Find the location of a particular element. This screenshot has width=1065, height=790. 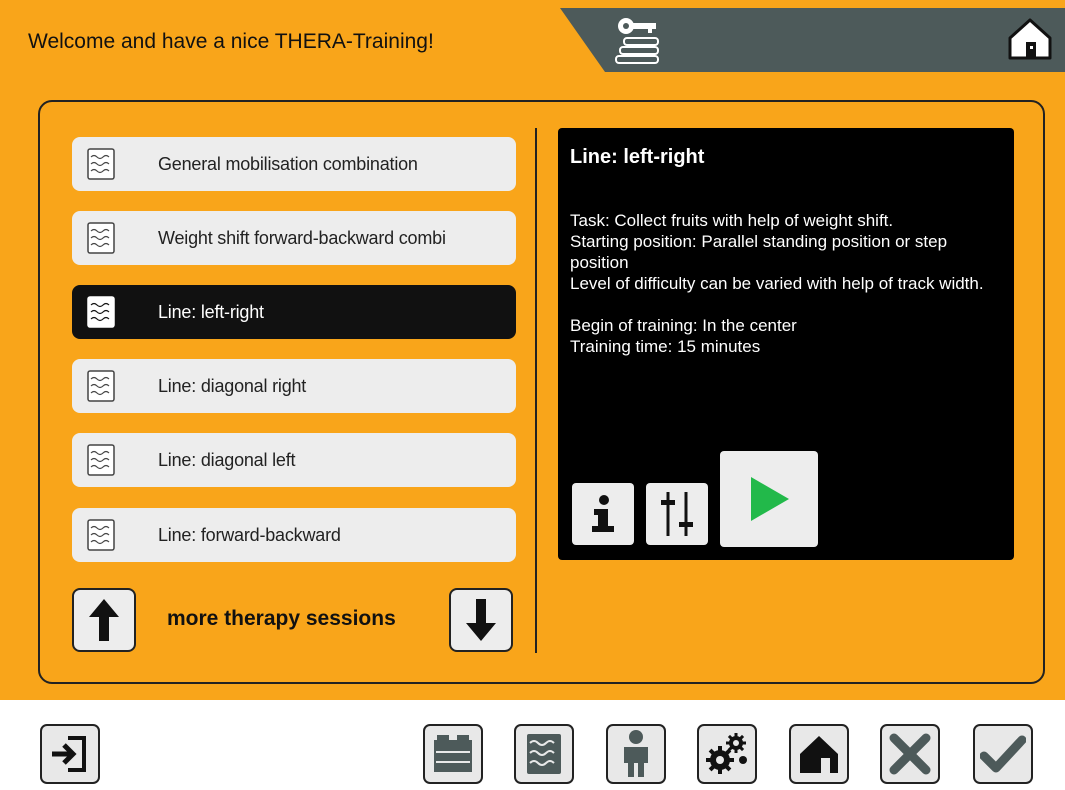

info-button is located at coordinates (603, 514).